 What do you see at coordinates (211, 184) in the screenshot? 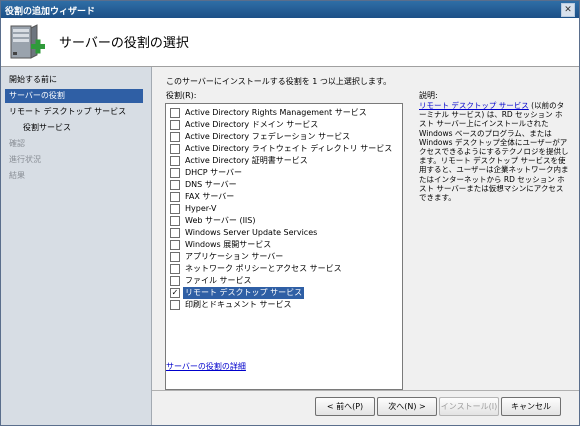
I see `role-label: DNS サーバー` at bounding box center [211, 184].